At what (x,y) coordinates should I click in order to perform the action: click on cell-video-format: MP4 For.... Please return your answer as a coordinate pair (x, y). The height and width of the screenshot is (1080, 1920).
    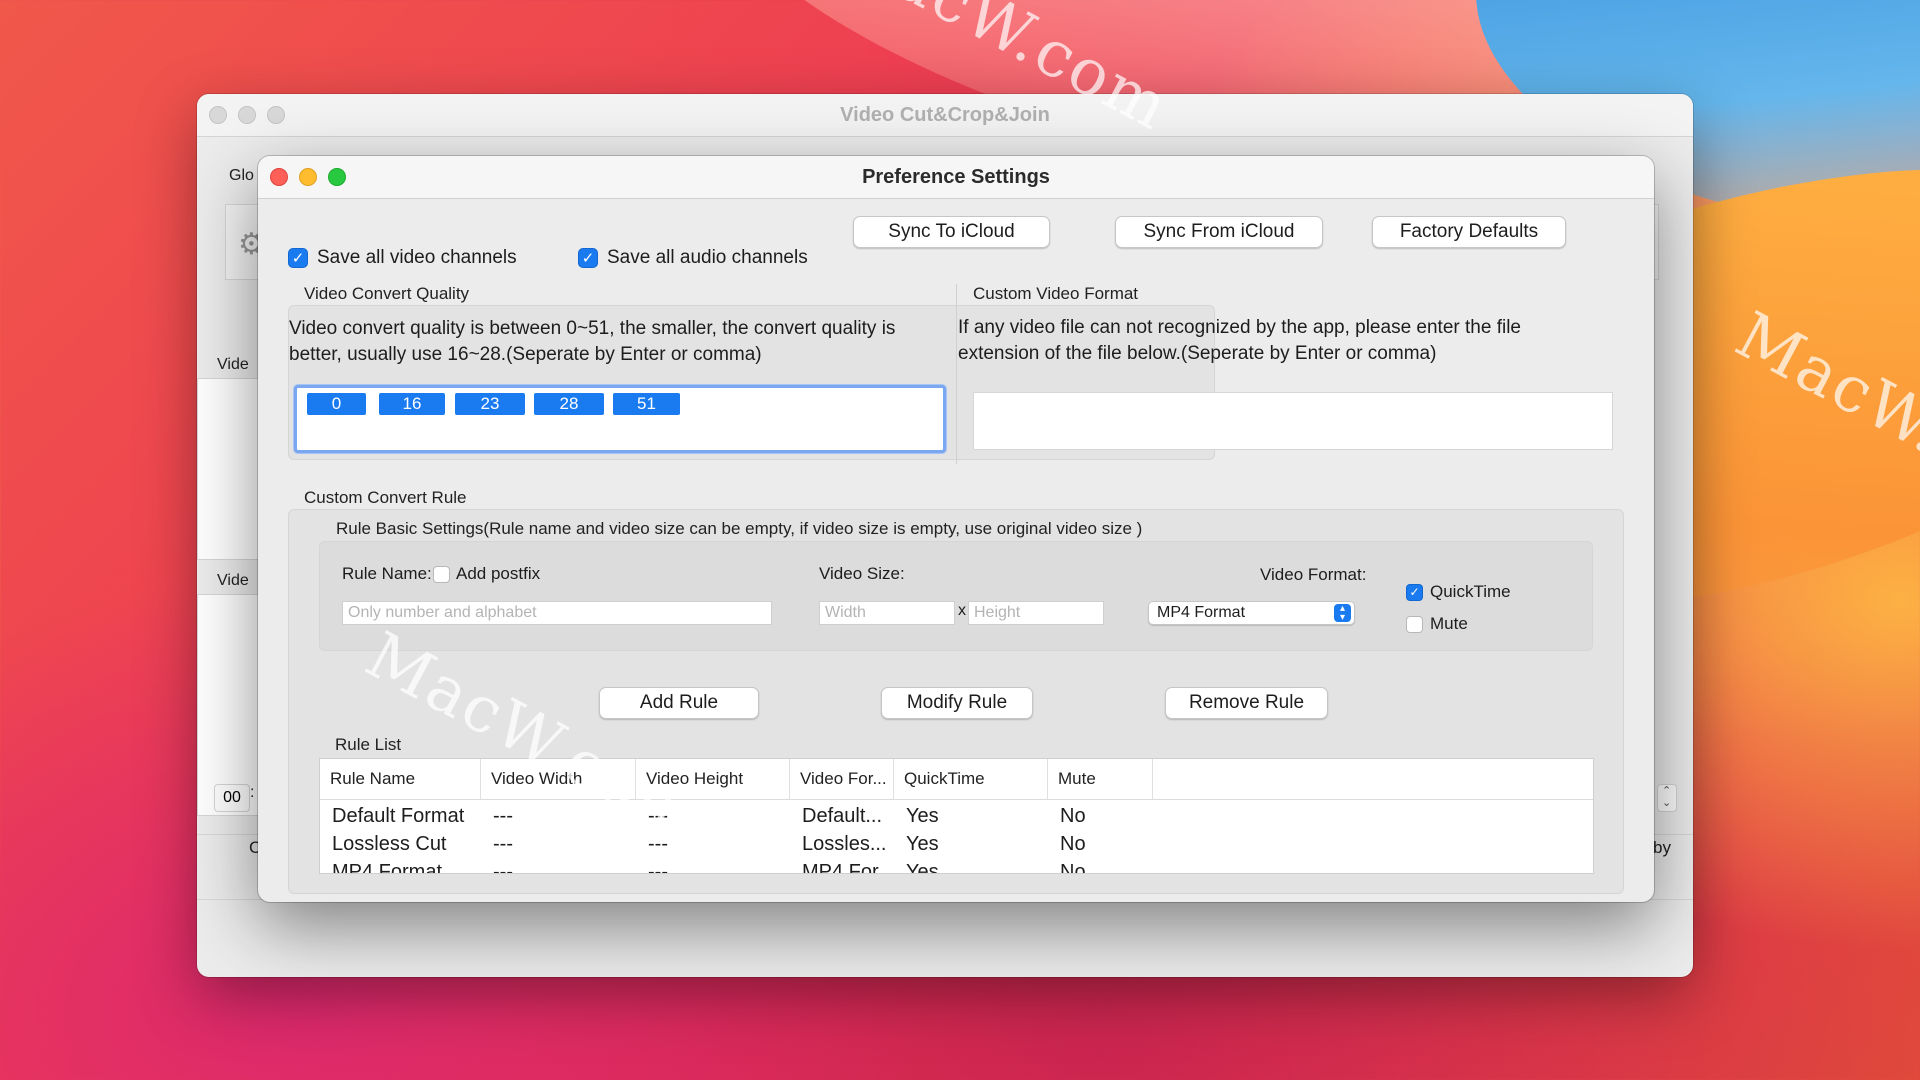
    Looking at the image, I should click on (848, 867).